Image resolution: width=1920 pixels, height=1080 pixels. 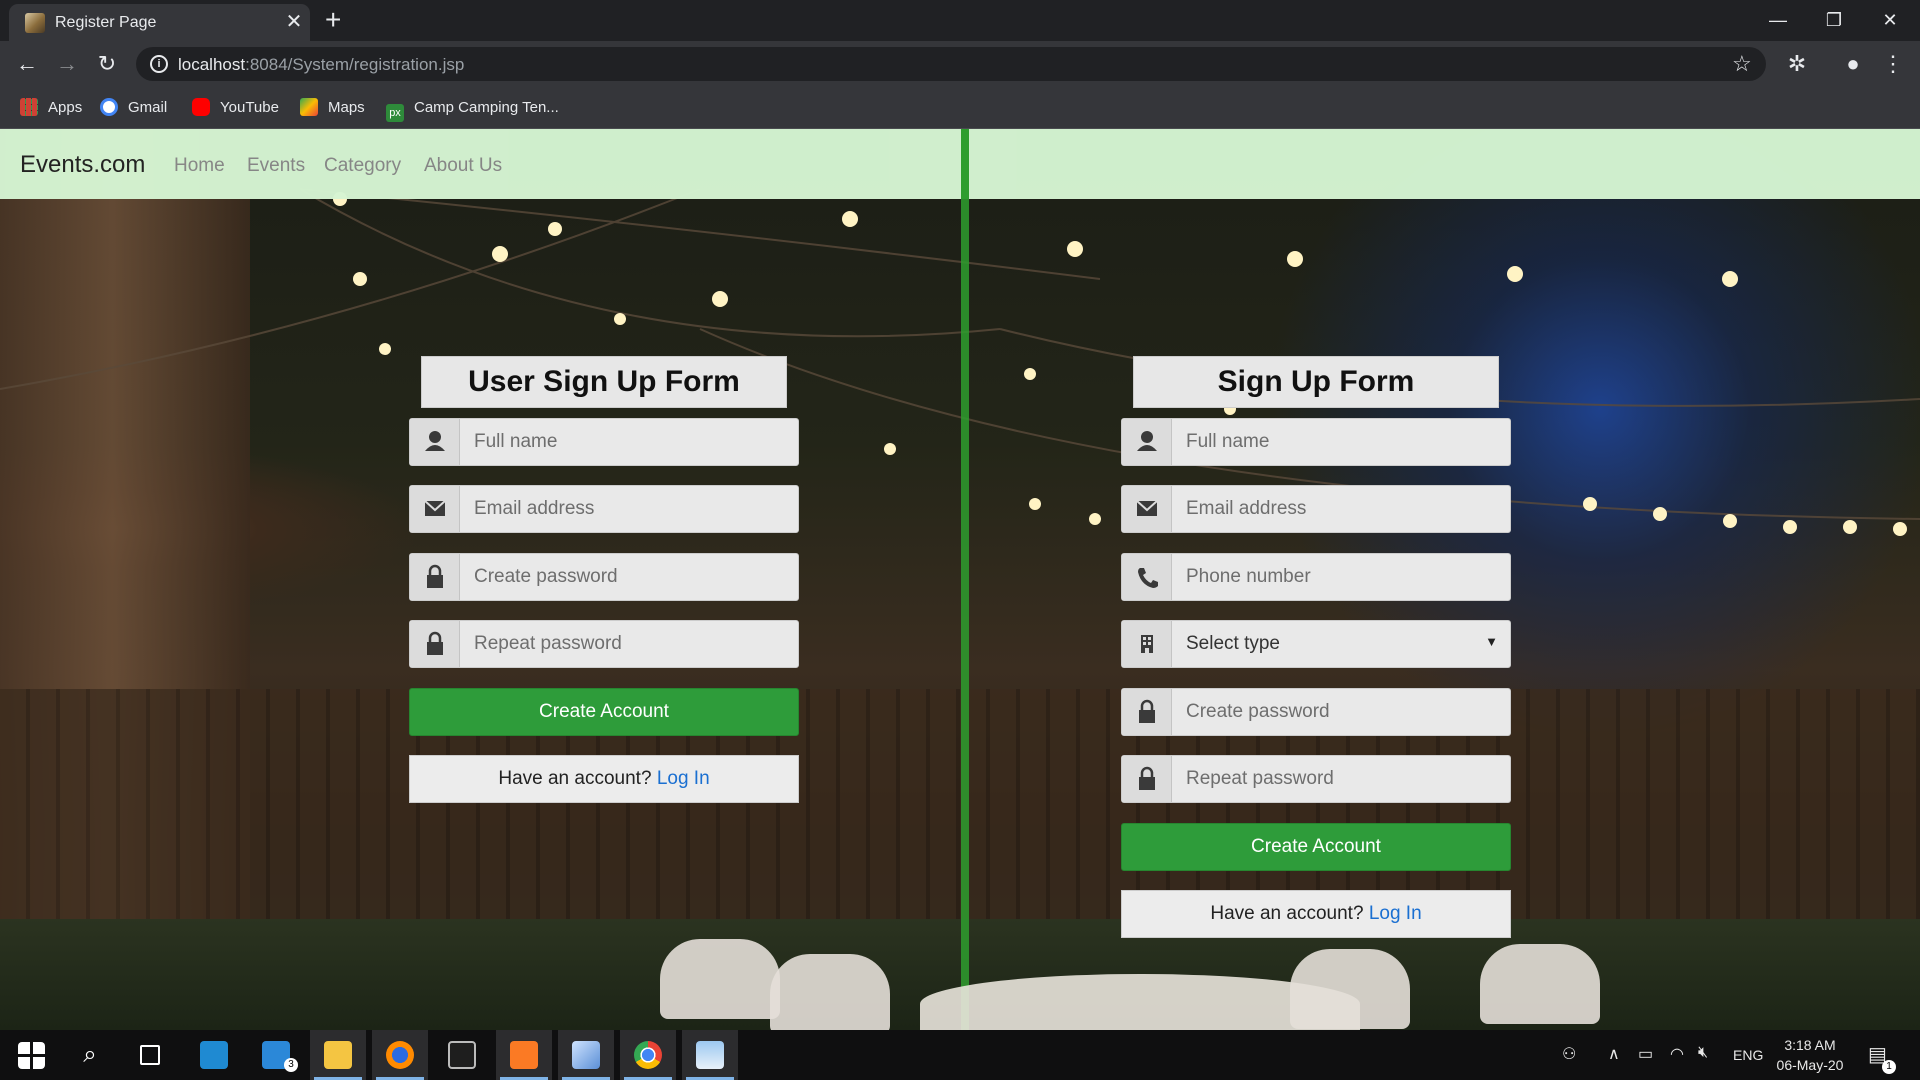 What do you see at coordinates (212, 64) in the screenshot?
I see `url-host: localhost` at bounding box center [212, 64].